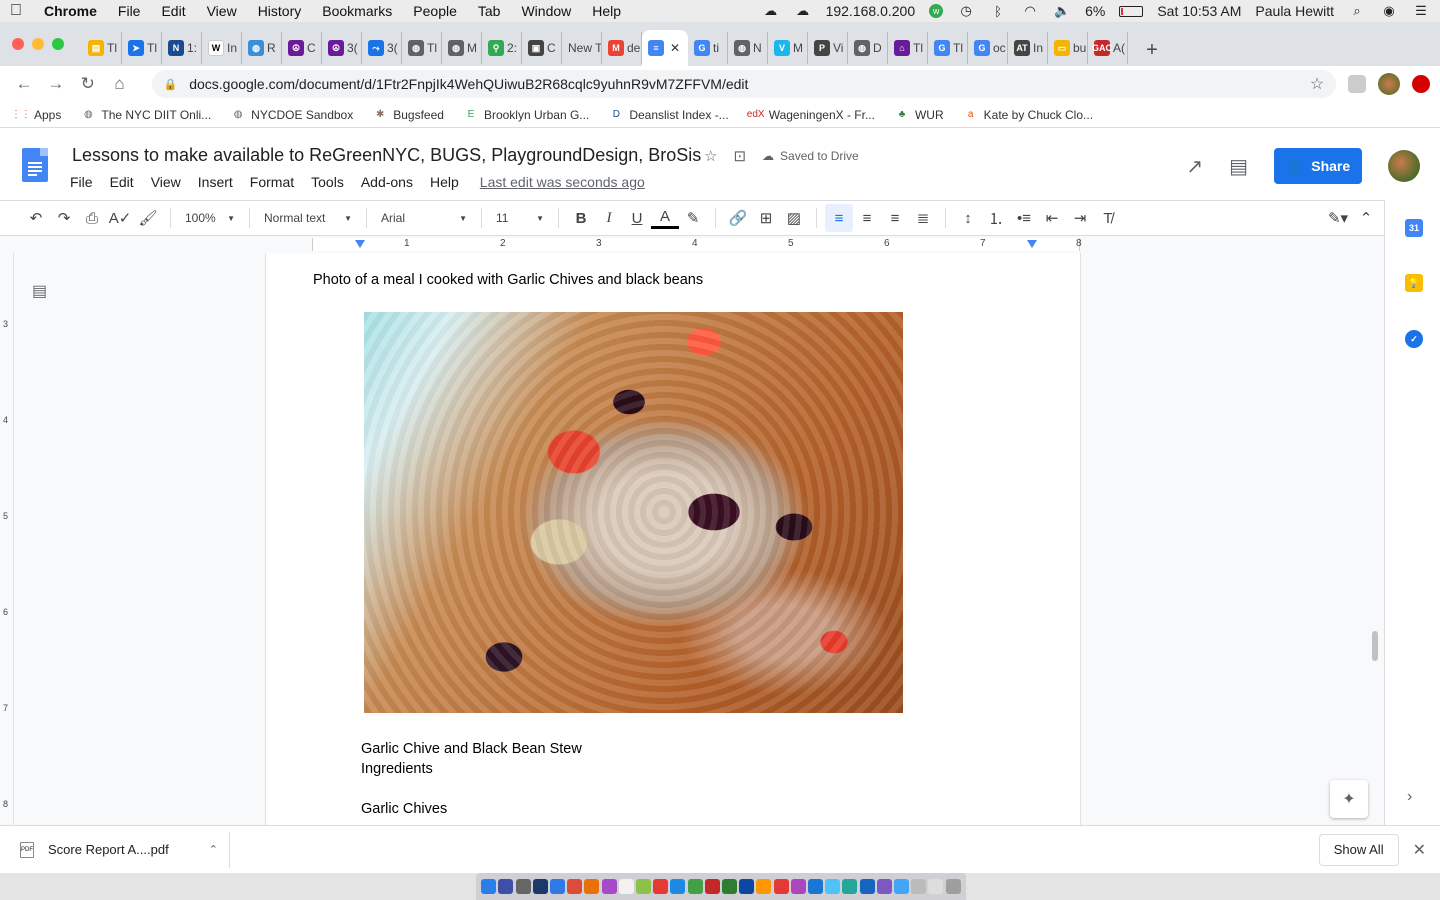 This screenshot has height=900, width=1440. Describe the element at coordinates (404, 809) in the screenshot. I see `ingredient-item: Garlic Chives` at that location.